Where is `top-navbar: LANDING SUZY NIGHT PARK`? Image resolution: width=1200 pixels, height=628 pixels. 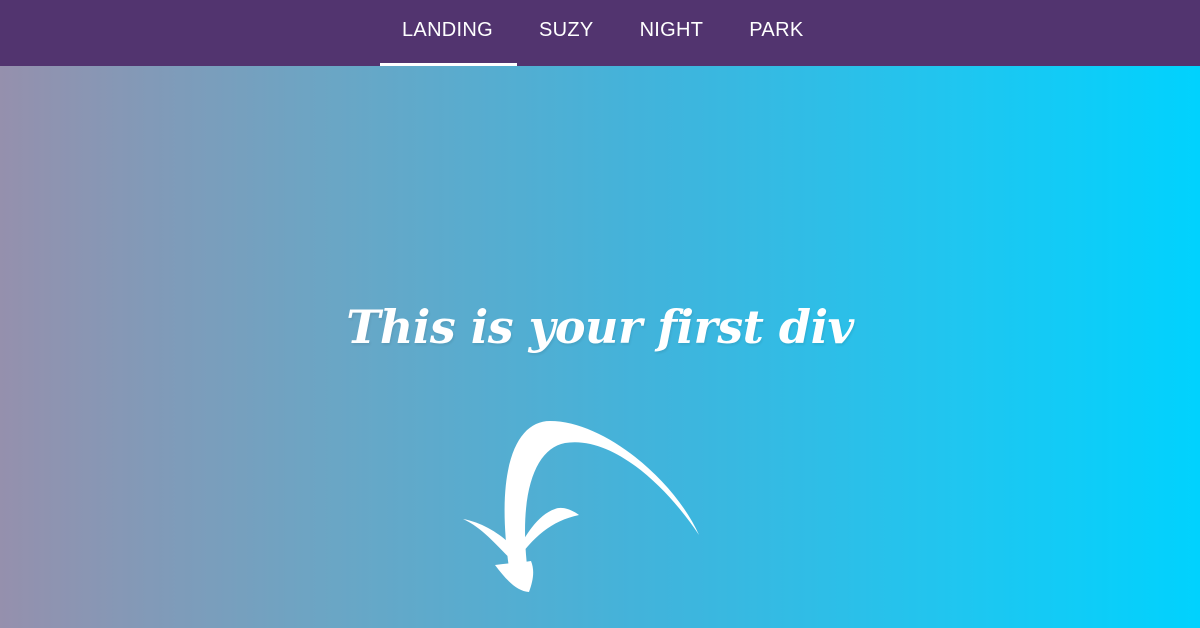
top-navbar: LANDING SUZY NIGHT PARK is located at coordinates (600, 33).